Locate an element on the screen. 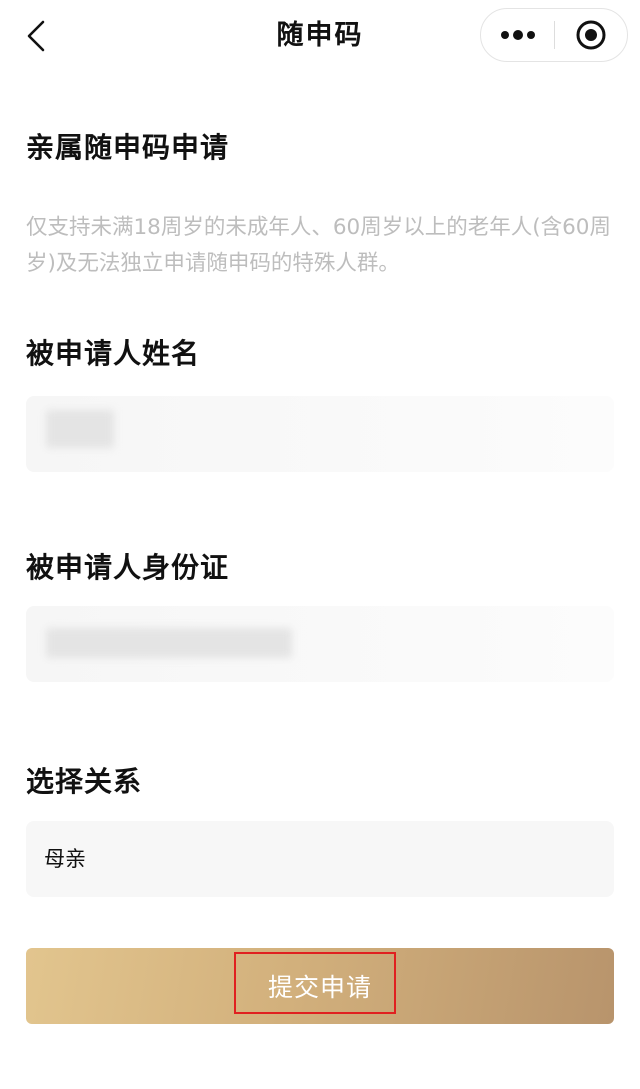 The image size is (640, 1089). more-button is located at coordinates (518, 35).